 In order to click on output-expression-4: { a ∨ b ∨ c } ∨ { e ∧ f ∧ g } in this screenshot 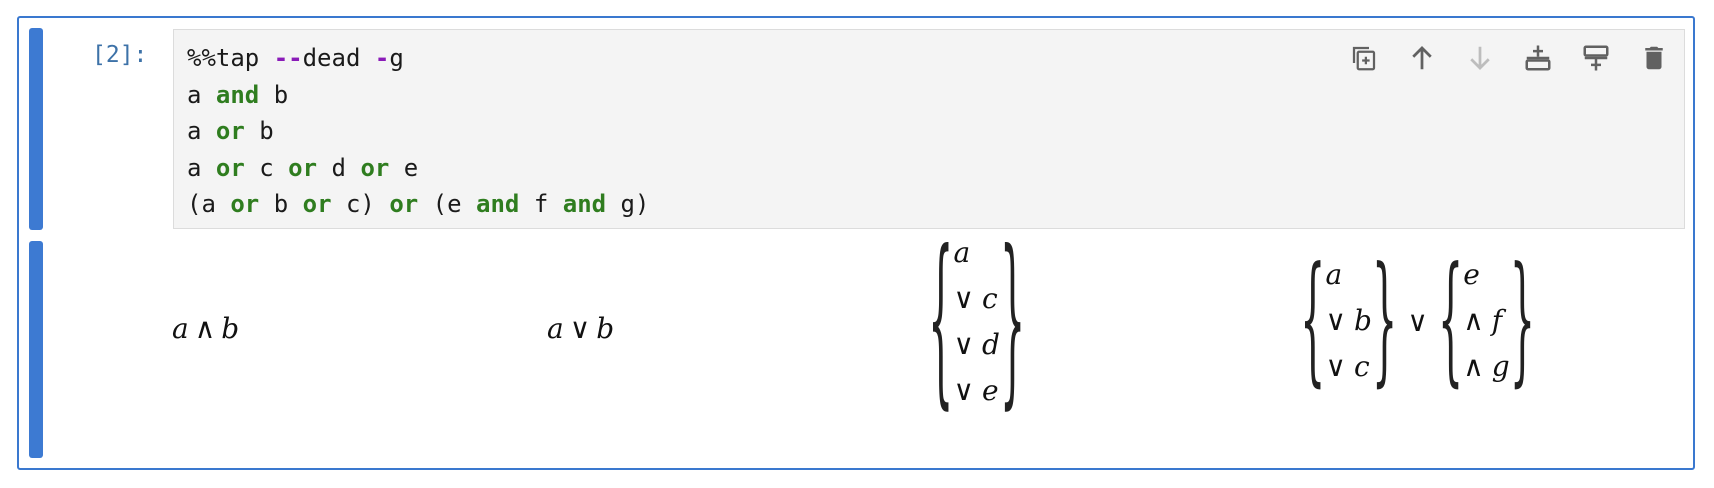, I will do `click(1417, 321)`.